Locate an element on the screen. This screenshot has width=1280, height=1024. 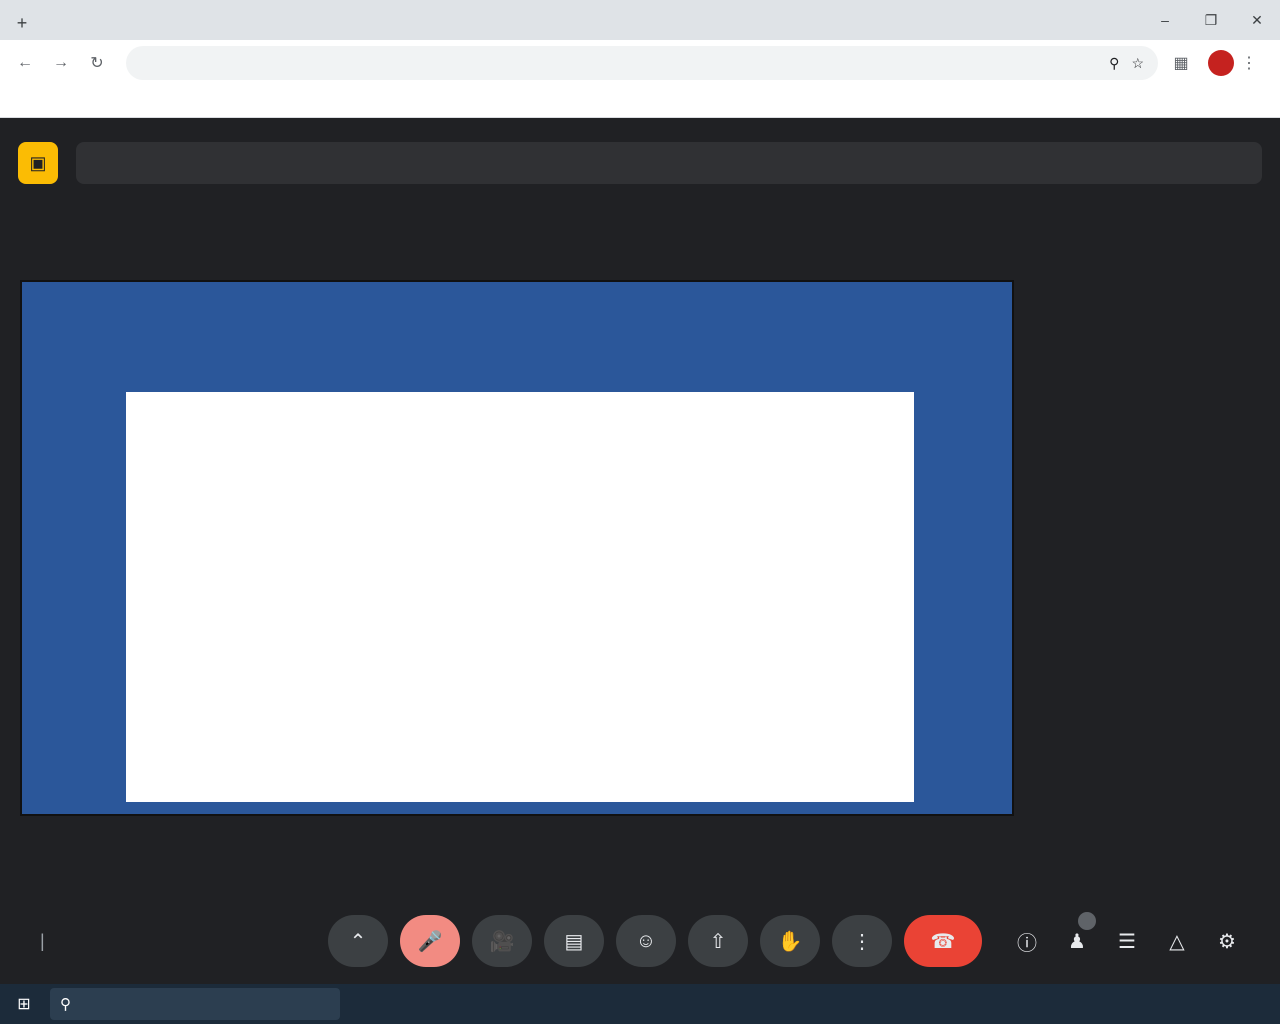
browser-toolbar: ← → ↻ ⚲ ☆ ▦ ⋮ is located at coordinates (640, 63).